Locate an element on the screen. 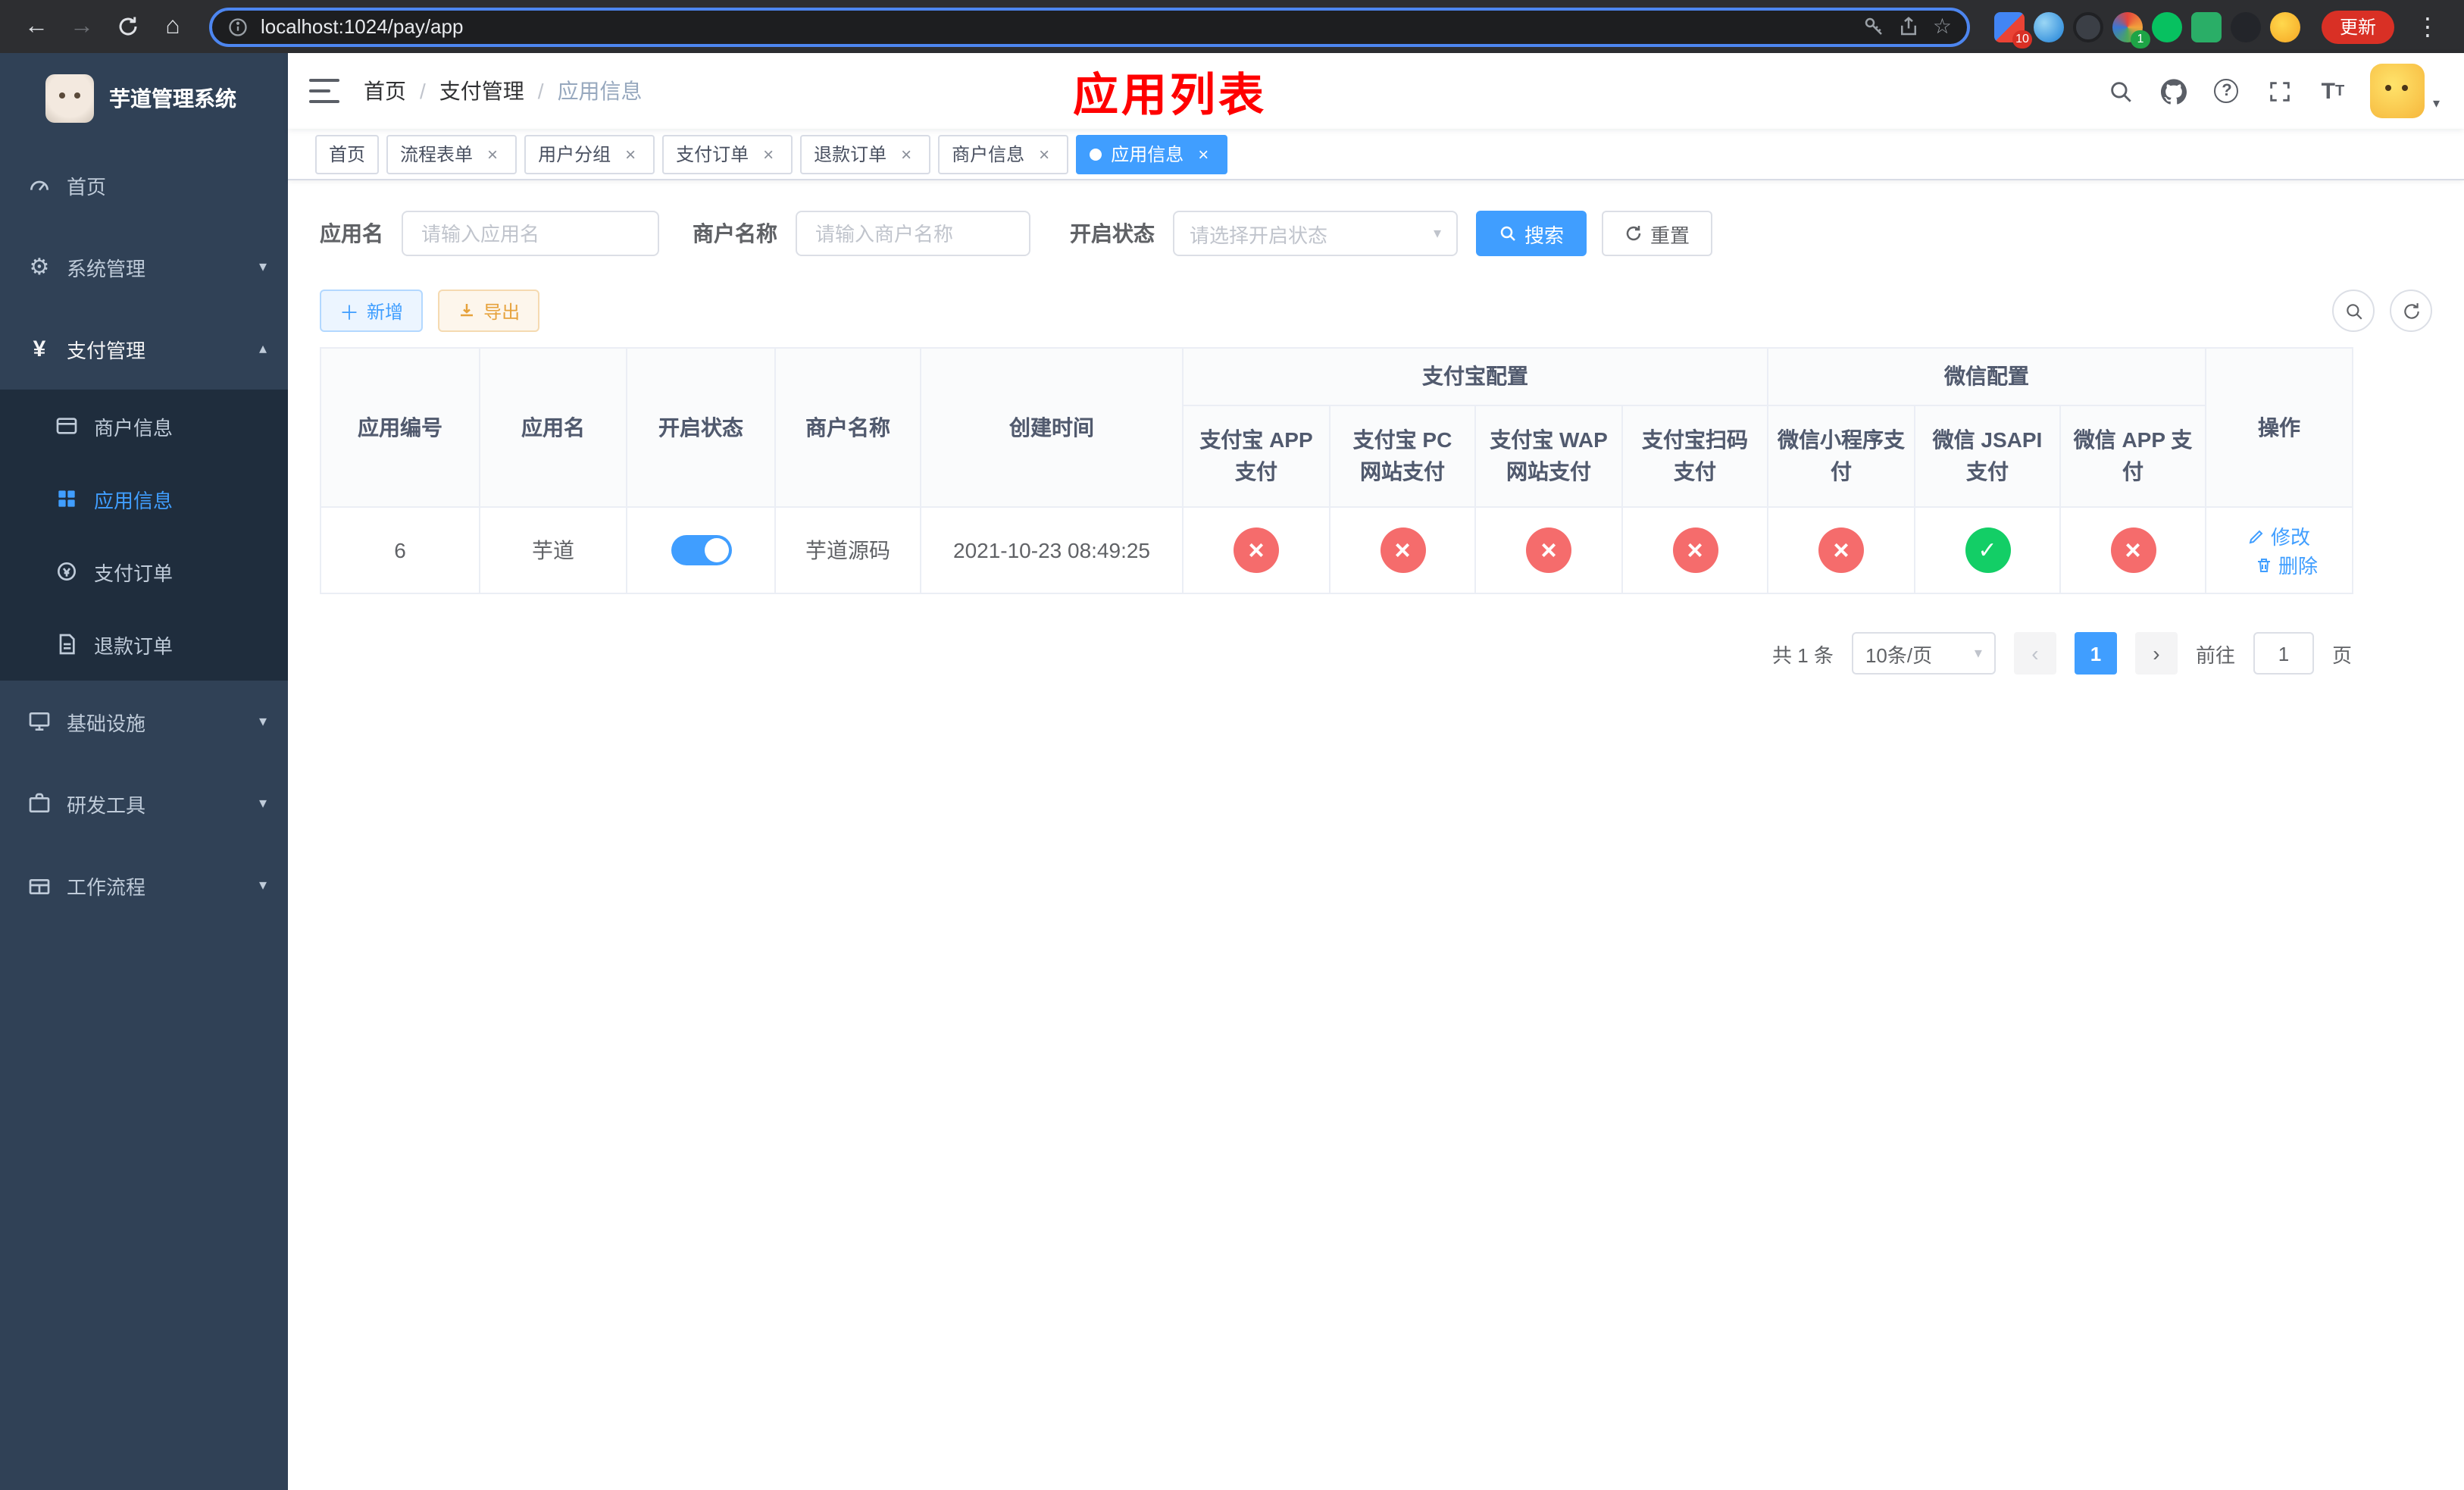  avatar-caret-icon: ▾ is located at coordinates (2436, 104).